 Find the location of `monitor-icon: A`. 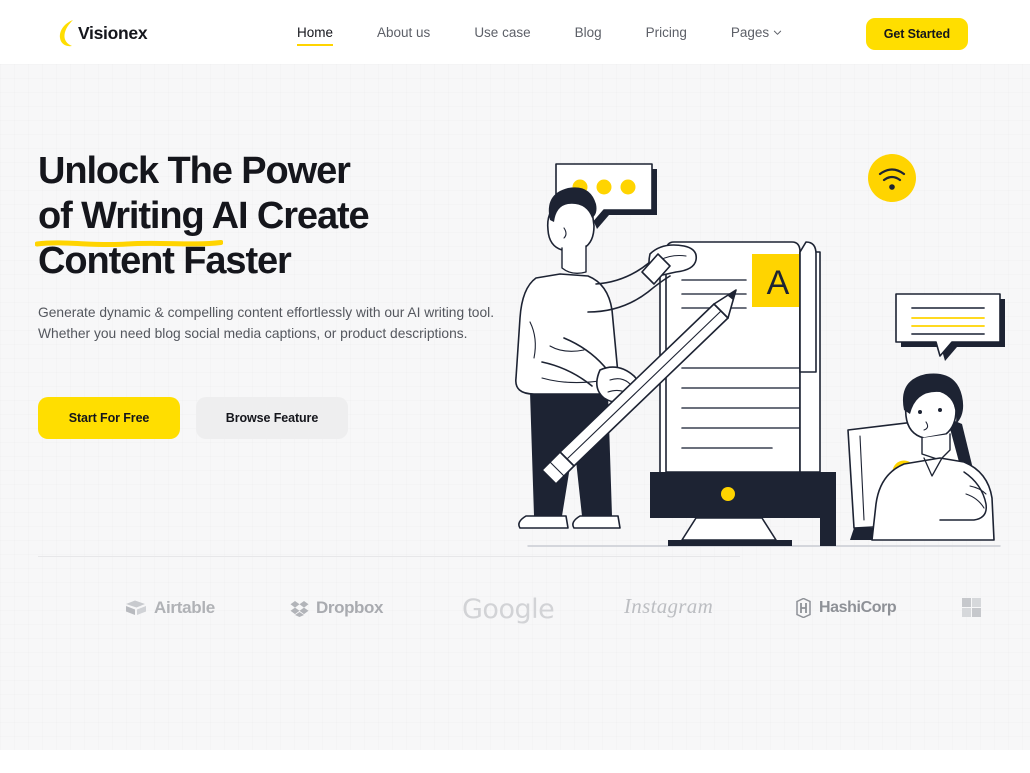

monitor-icon: A is located at coordinates (743, 393).